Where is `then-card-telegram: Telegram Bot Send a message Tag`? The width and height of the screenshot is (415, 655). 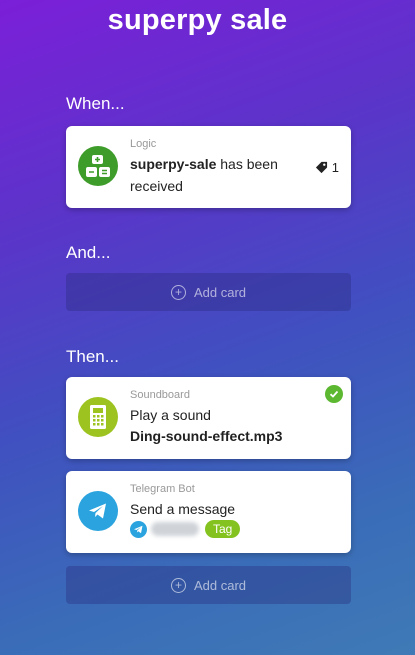
then-card-telegram: Telegram Bot Send a message Tag is located at coordinates (208, 512).